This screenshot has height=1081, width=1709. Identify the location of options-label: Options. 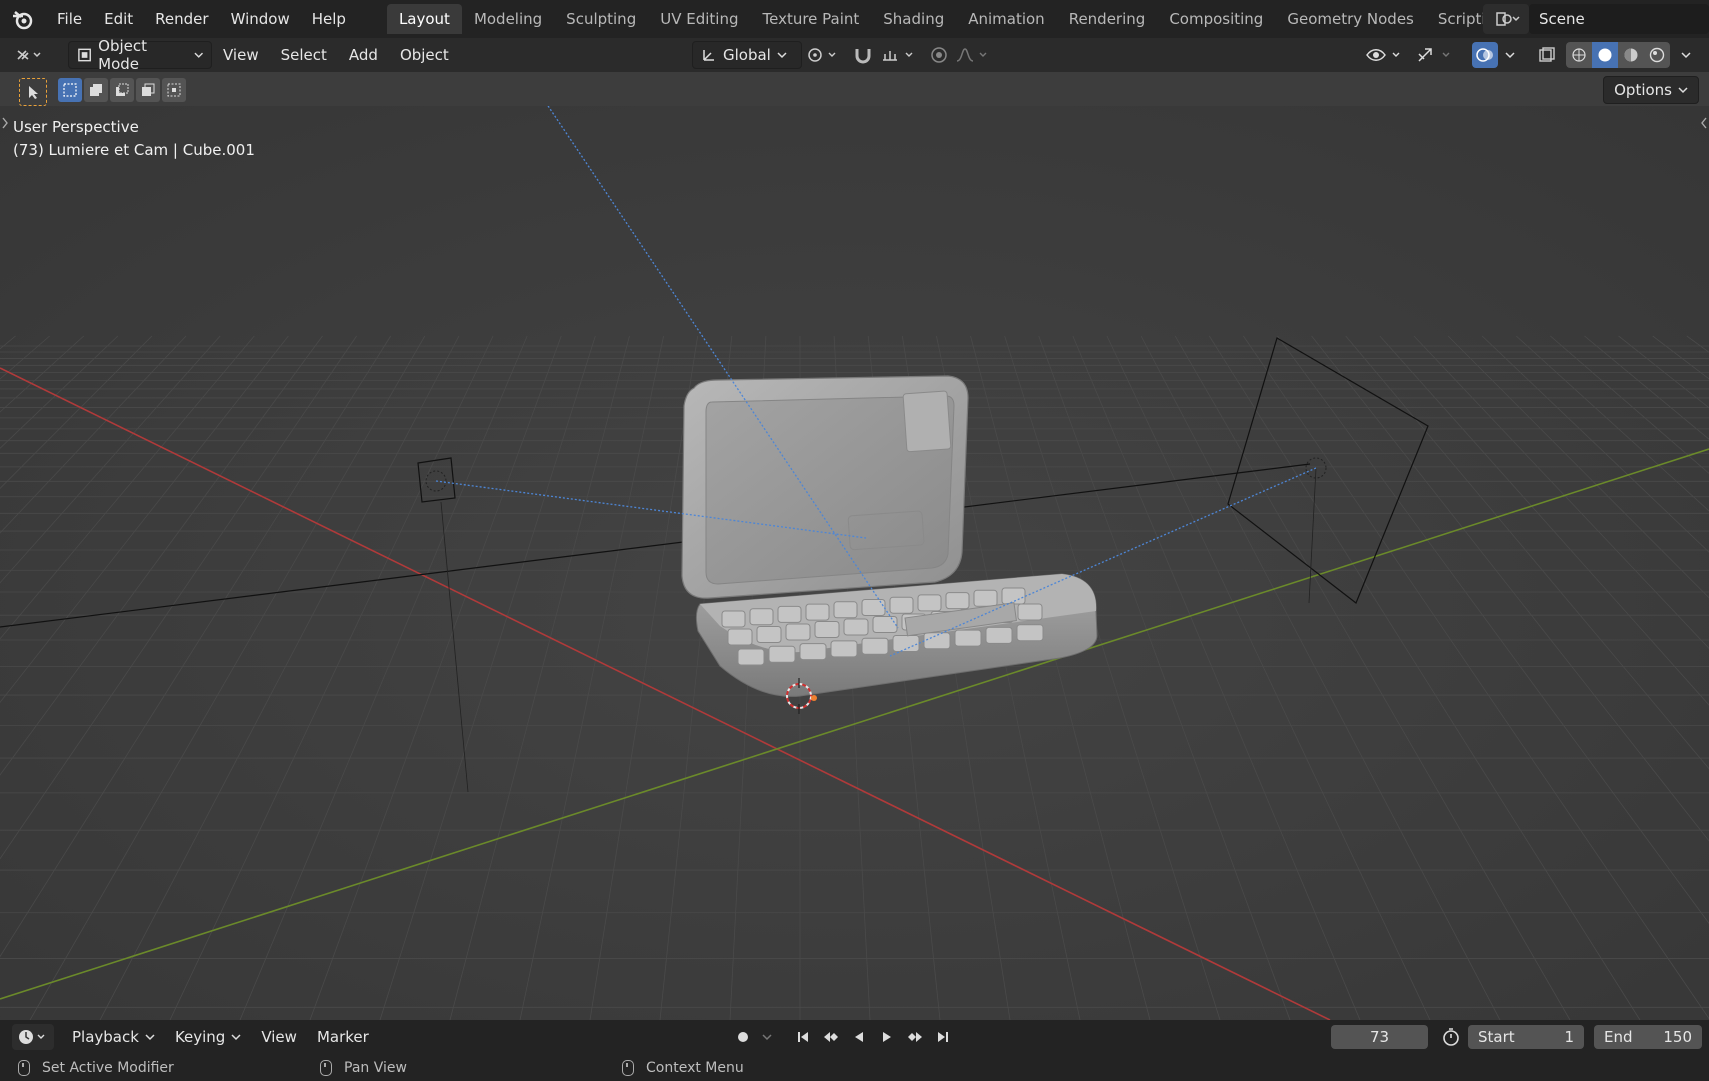
(1643, 90).